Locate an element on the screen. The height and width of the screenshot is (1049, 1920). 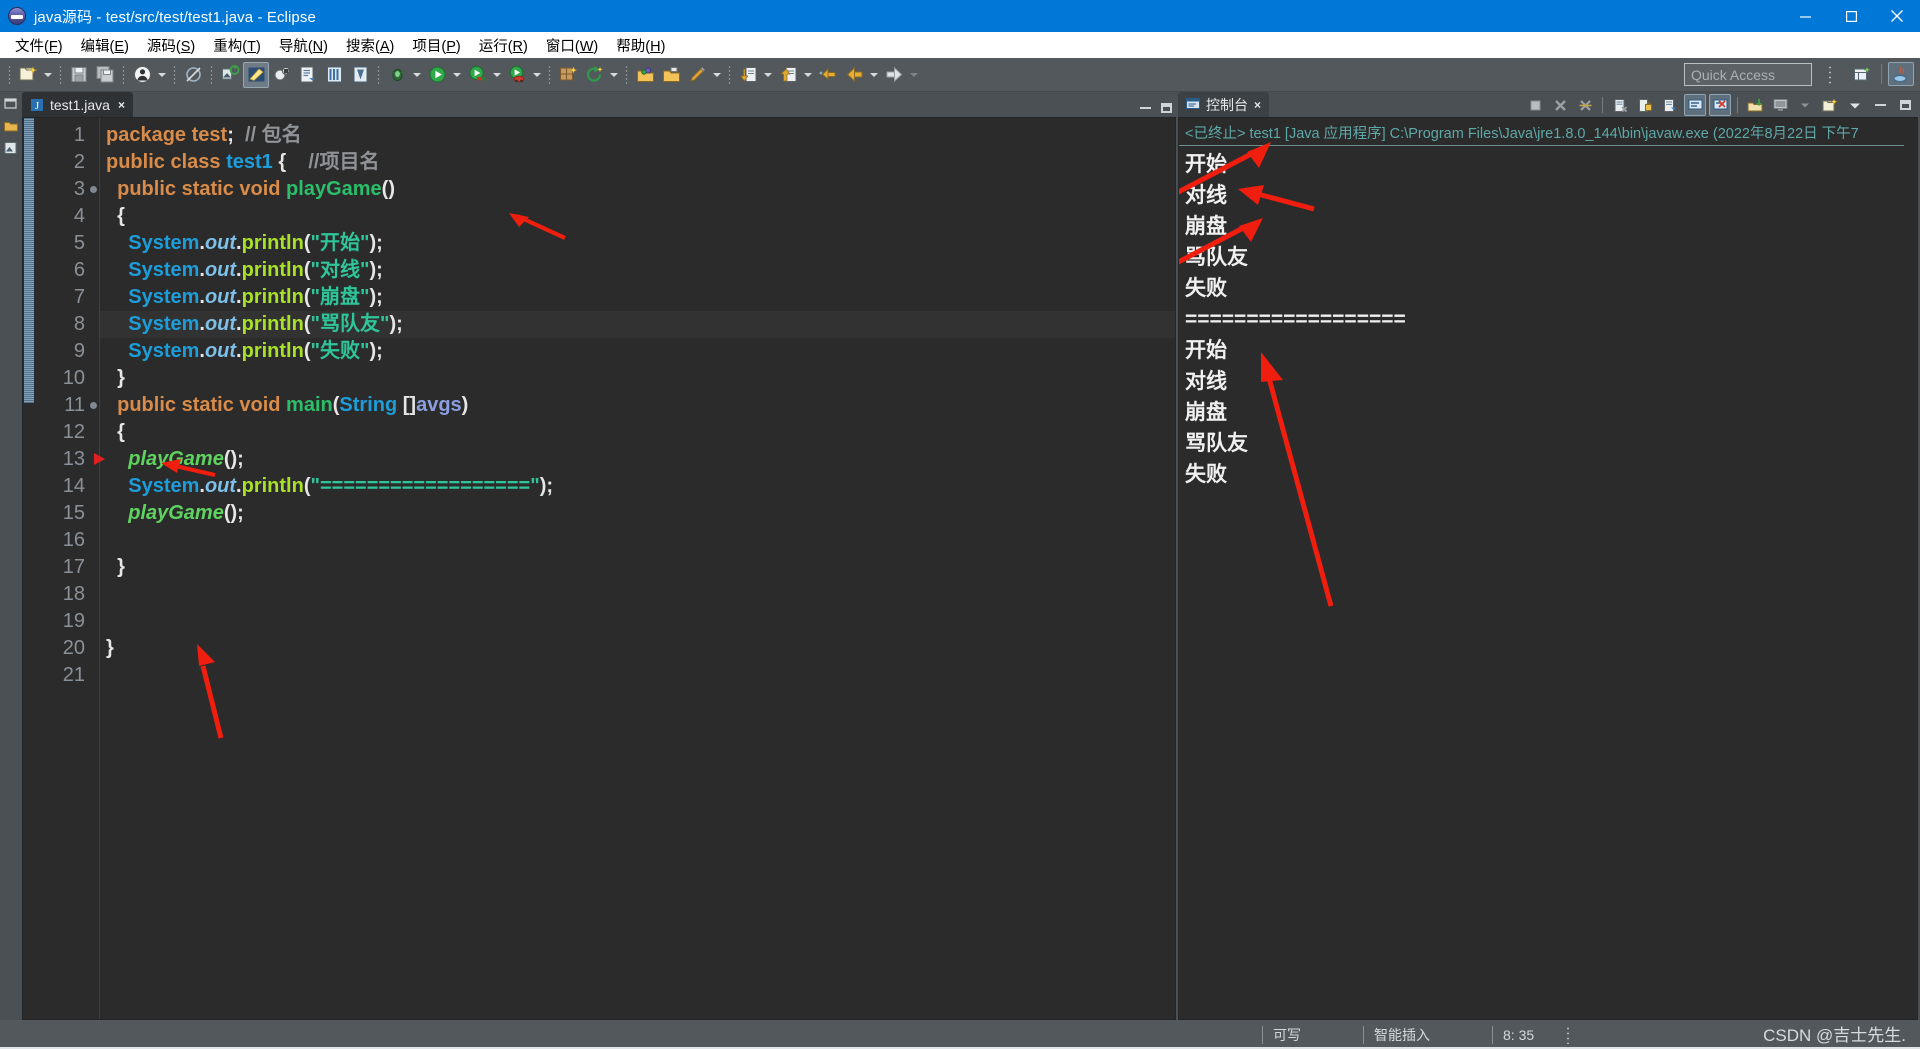
debug-dropdown is located at coordinates (417, 75).